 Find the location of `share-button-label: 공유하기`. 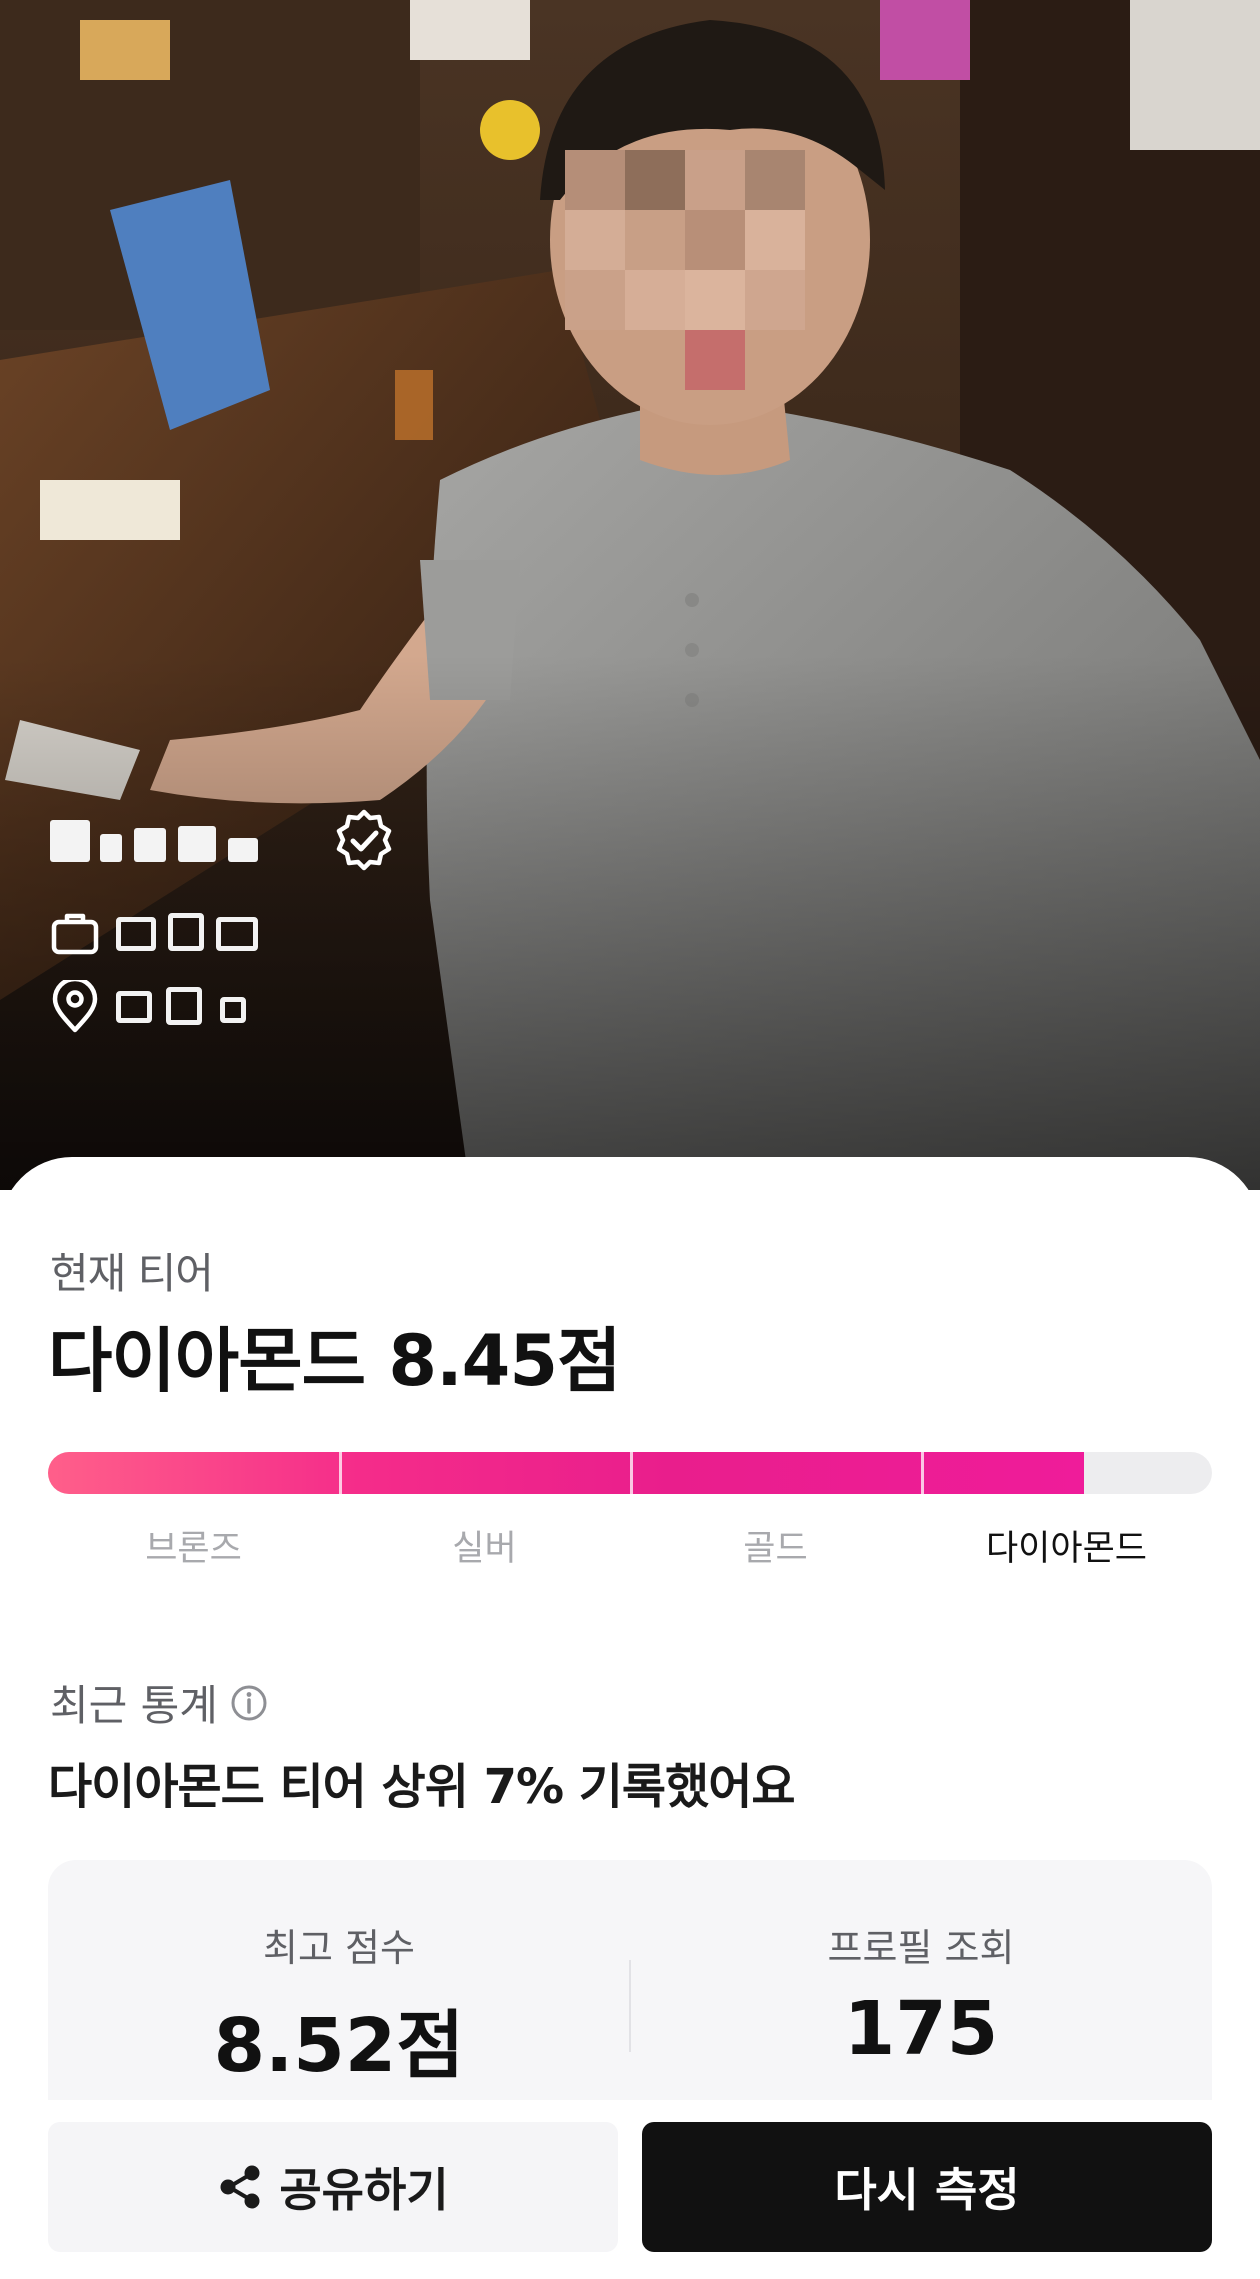

share-button-label: 공유하기 is located at coordinates (364, 2190).